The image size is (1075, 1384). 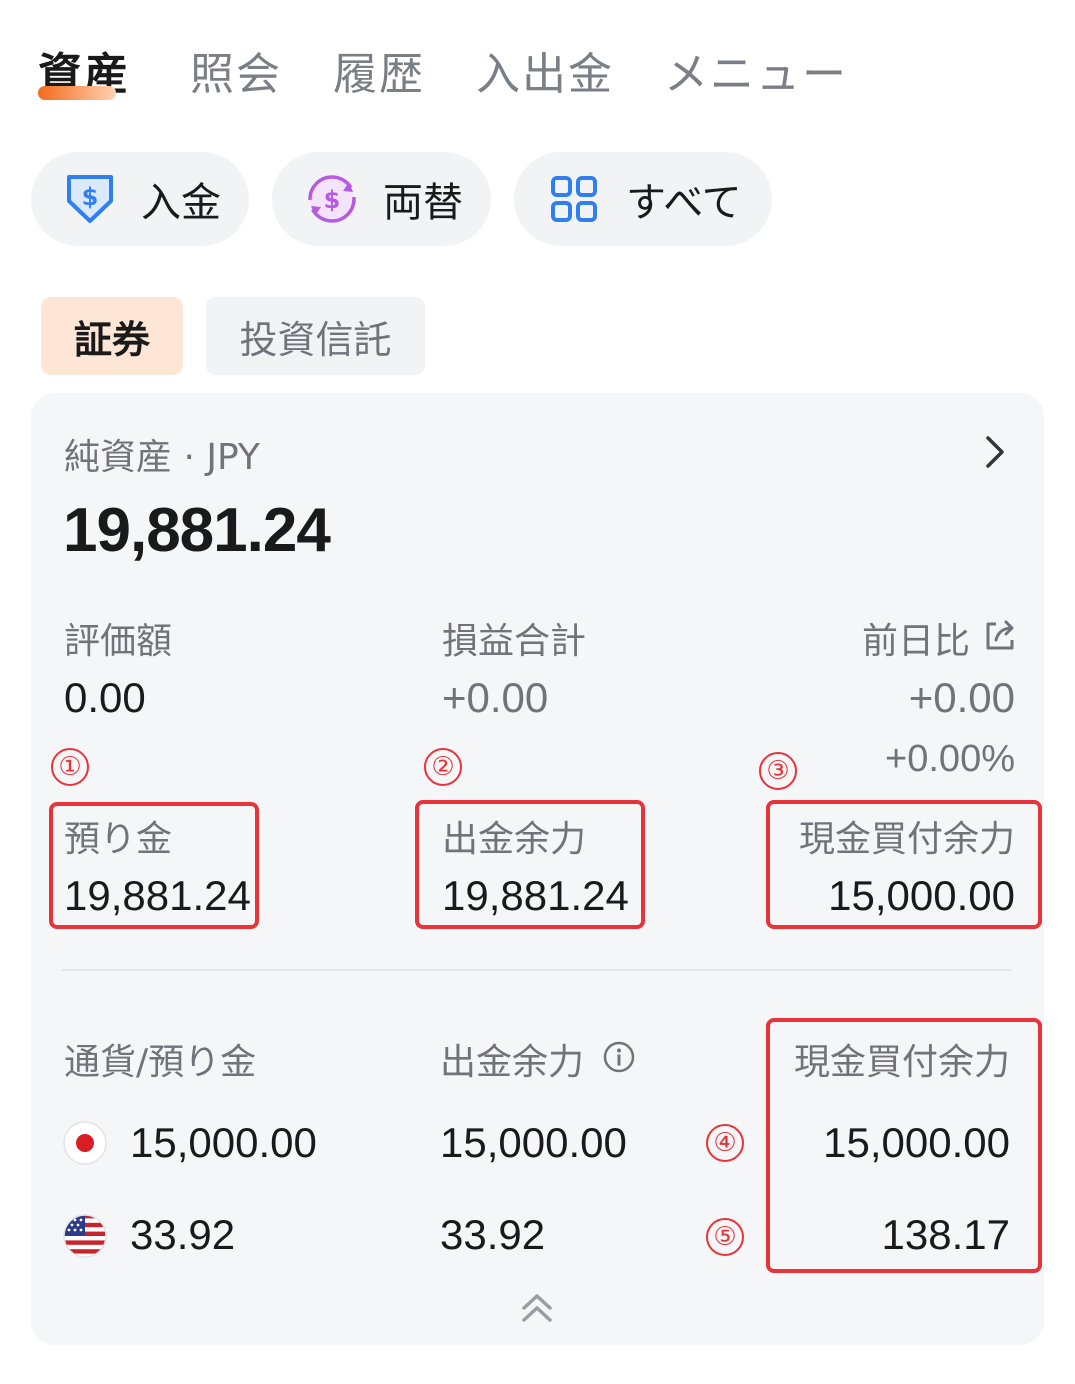 I want to click on exchange-icon: $, so click(x=332, y=199).